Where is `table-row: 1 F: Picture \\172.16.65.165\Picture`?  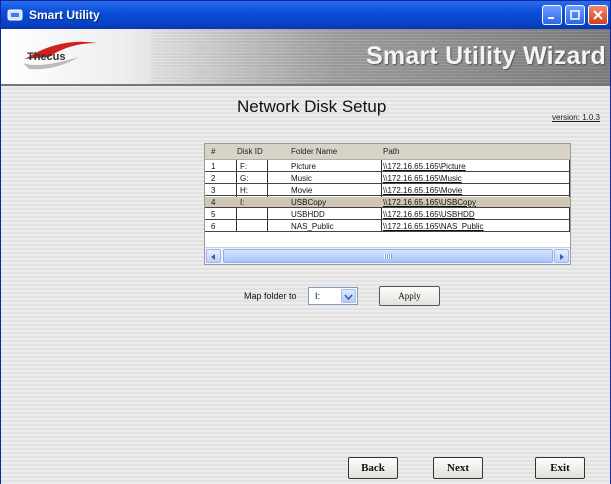
table-row: 1 F: Picture \\172.16.65.165\Picture is located at coordinates (387, 166).